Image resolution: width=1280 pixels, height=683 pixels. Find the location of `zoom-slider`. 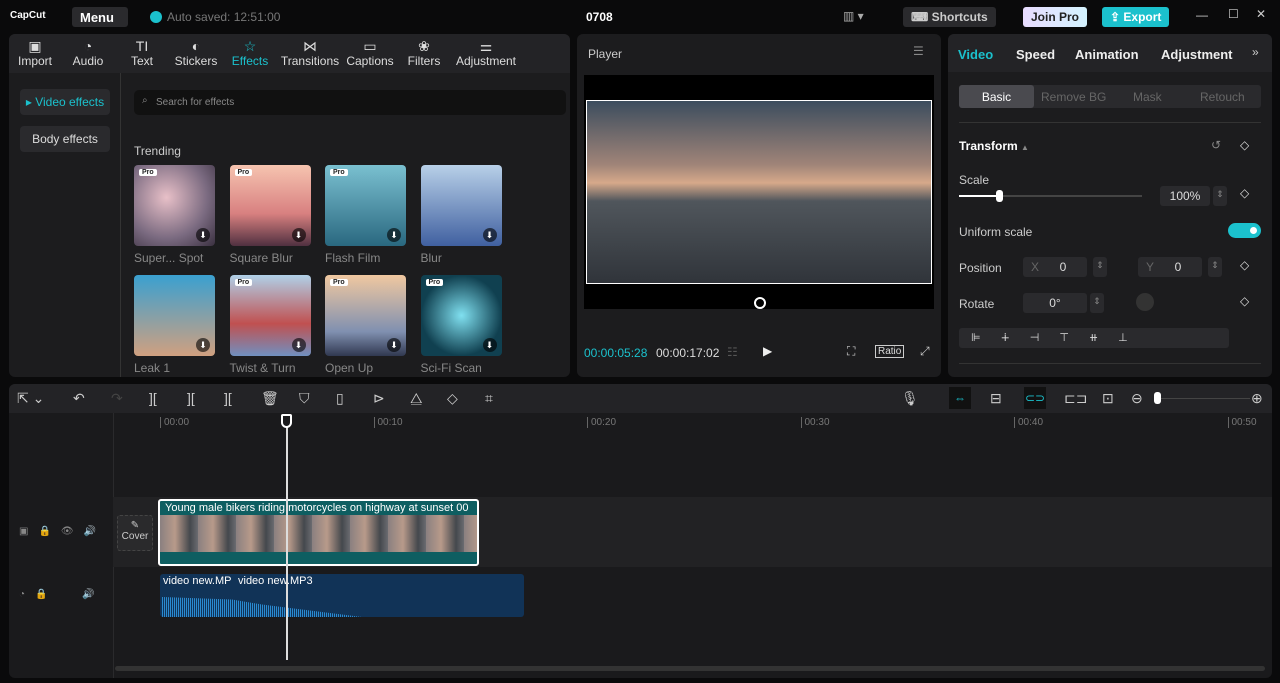

zoom-slider is located at coordinates (1202, 398).